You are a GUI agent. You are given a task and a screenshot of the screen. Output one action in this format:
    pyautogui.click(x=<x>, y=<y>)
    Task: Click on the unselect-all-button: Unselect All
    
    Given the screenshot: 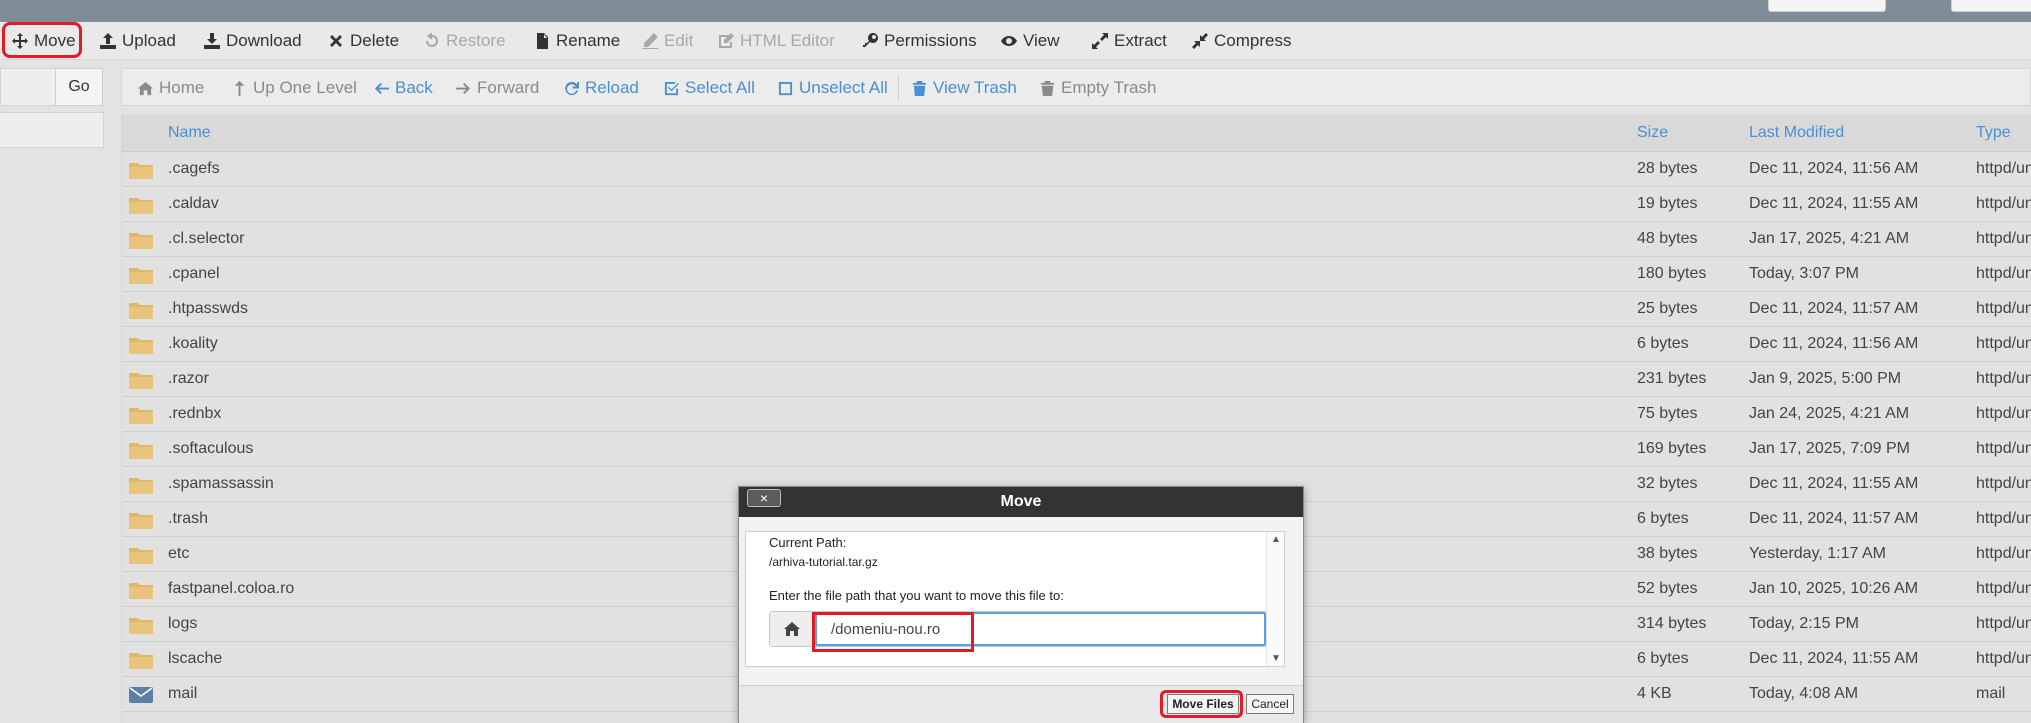 What is the action you would take?
    pyautogui.click(x=833, y=88)
    